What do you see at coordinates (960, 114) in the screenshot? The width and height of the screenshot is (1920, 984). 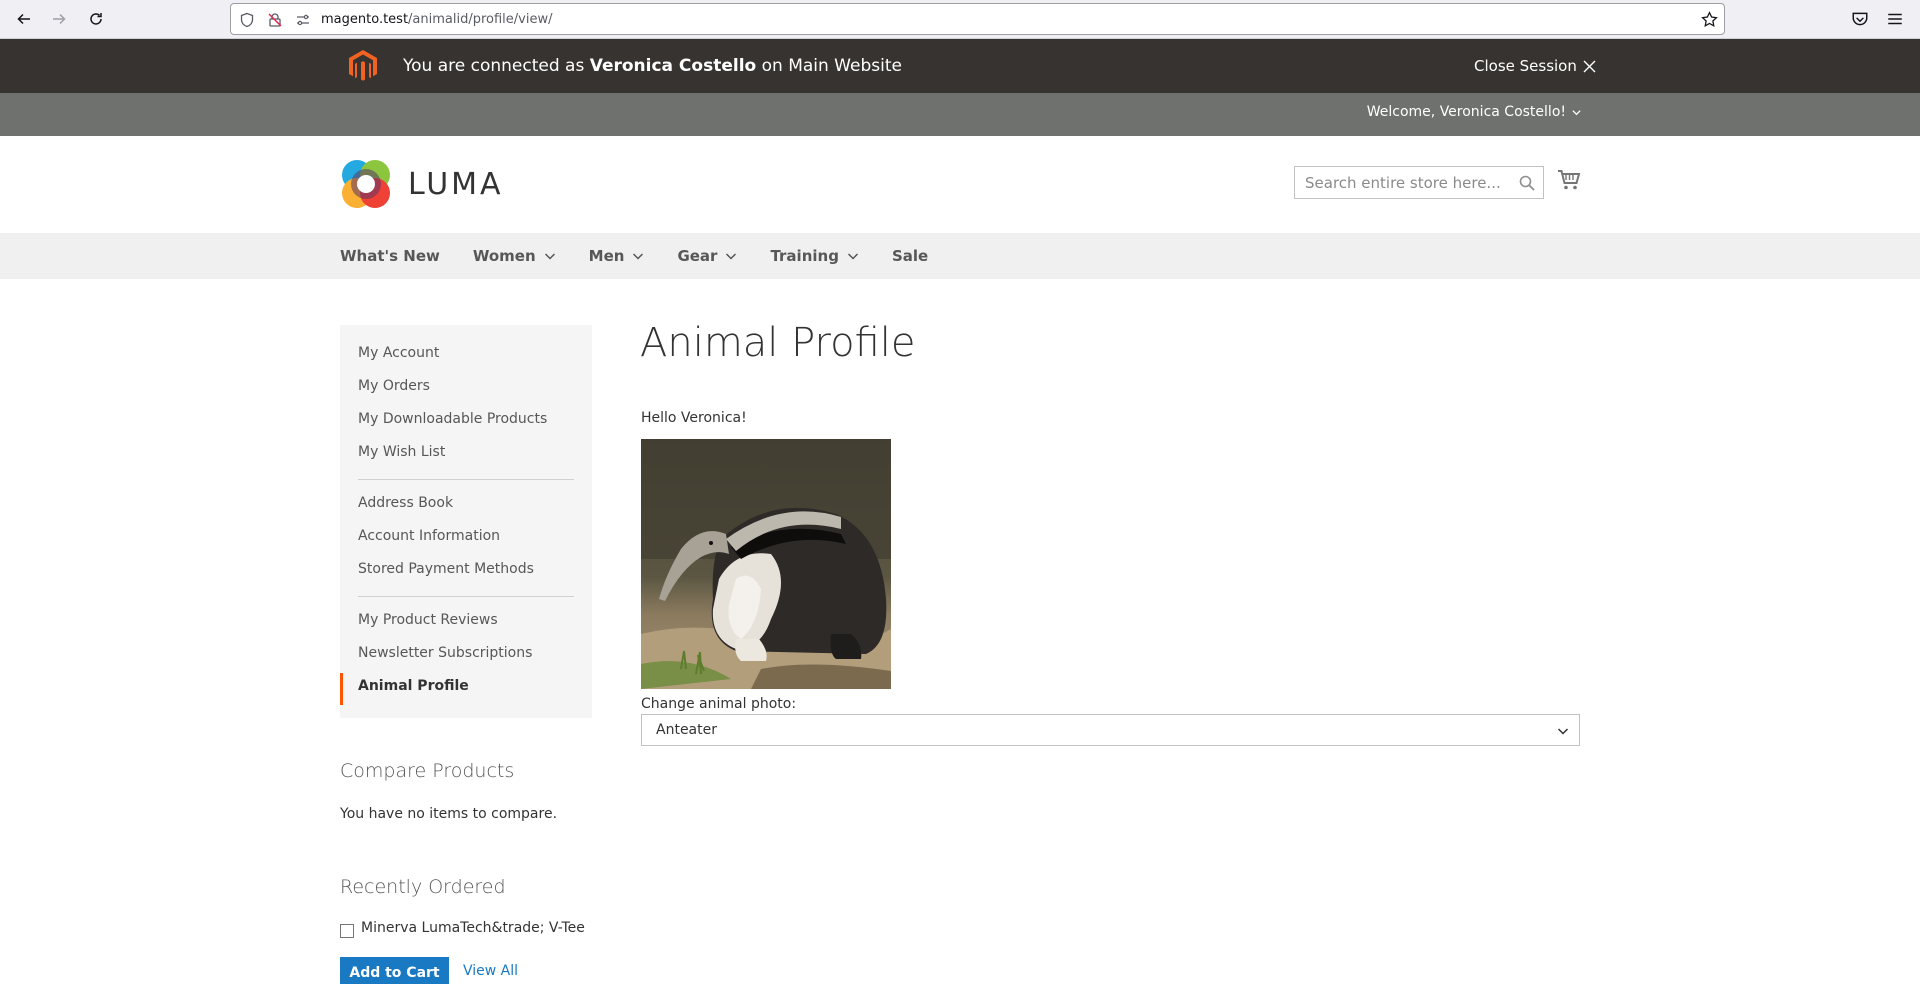 I see `panel-header: Welcome, Veronica Costello!` at bounding box center [960, 114].